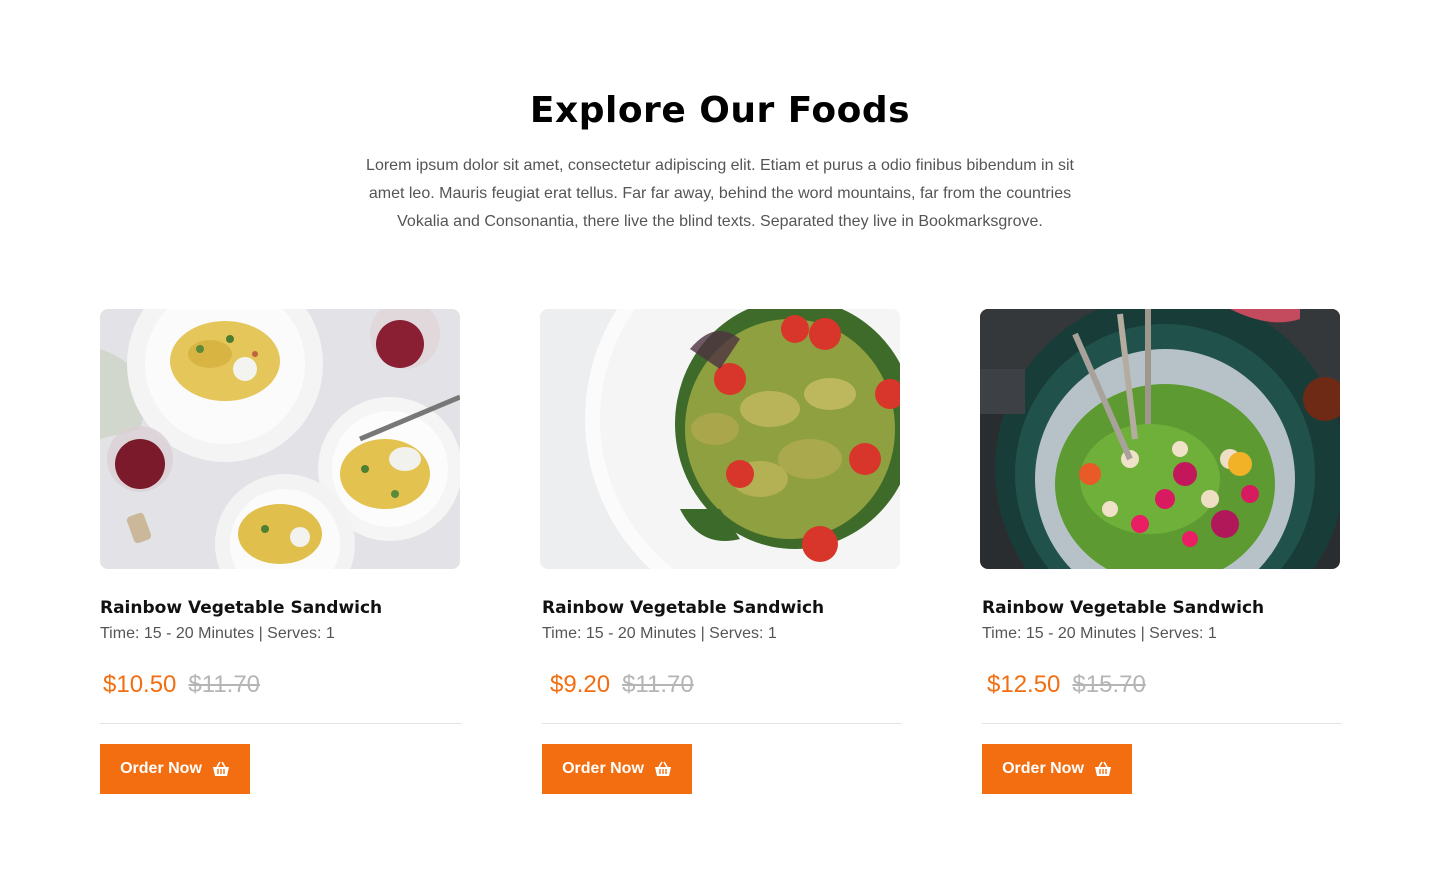 The image size is (1440, 884). What do you see at coordinates (722, 694) in the screenshot?
I see `price-row: $9.20 $11.70` at bounding box center [722, 694].